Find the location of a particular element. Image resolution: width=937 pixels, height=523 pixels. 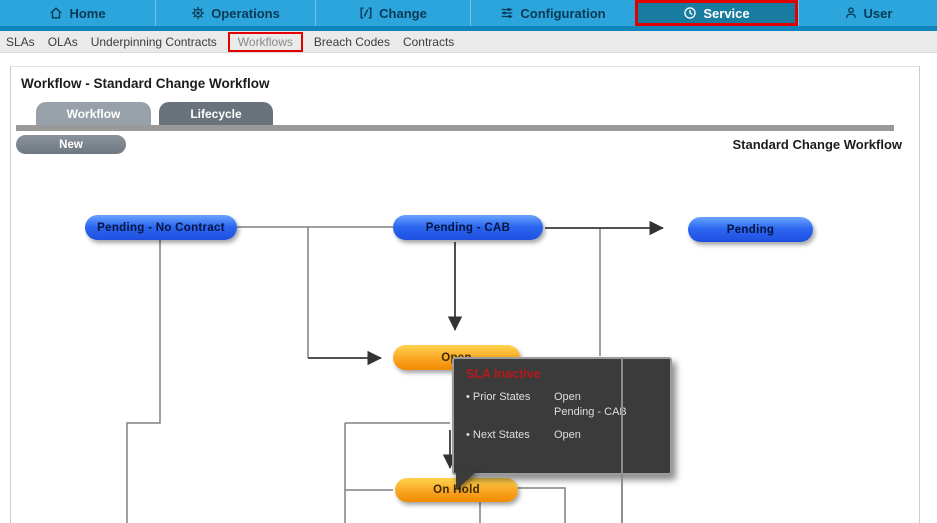

nav-item-operations: Operations is located at coordinates (235, 13).